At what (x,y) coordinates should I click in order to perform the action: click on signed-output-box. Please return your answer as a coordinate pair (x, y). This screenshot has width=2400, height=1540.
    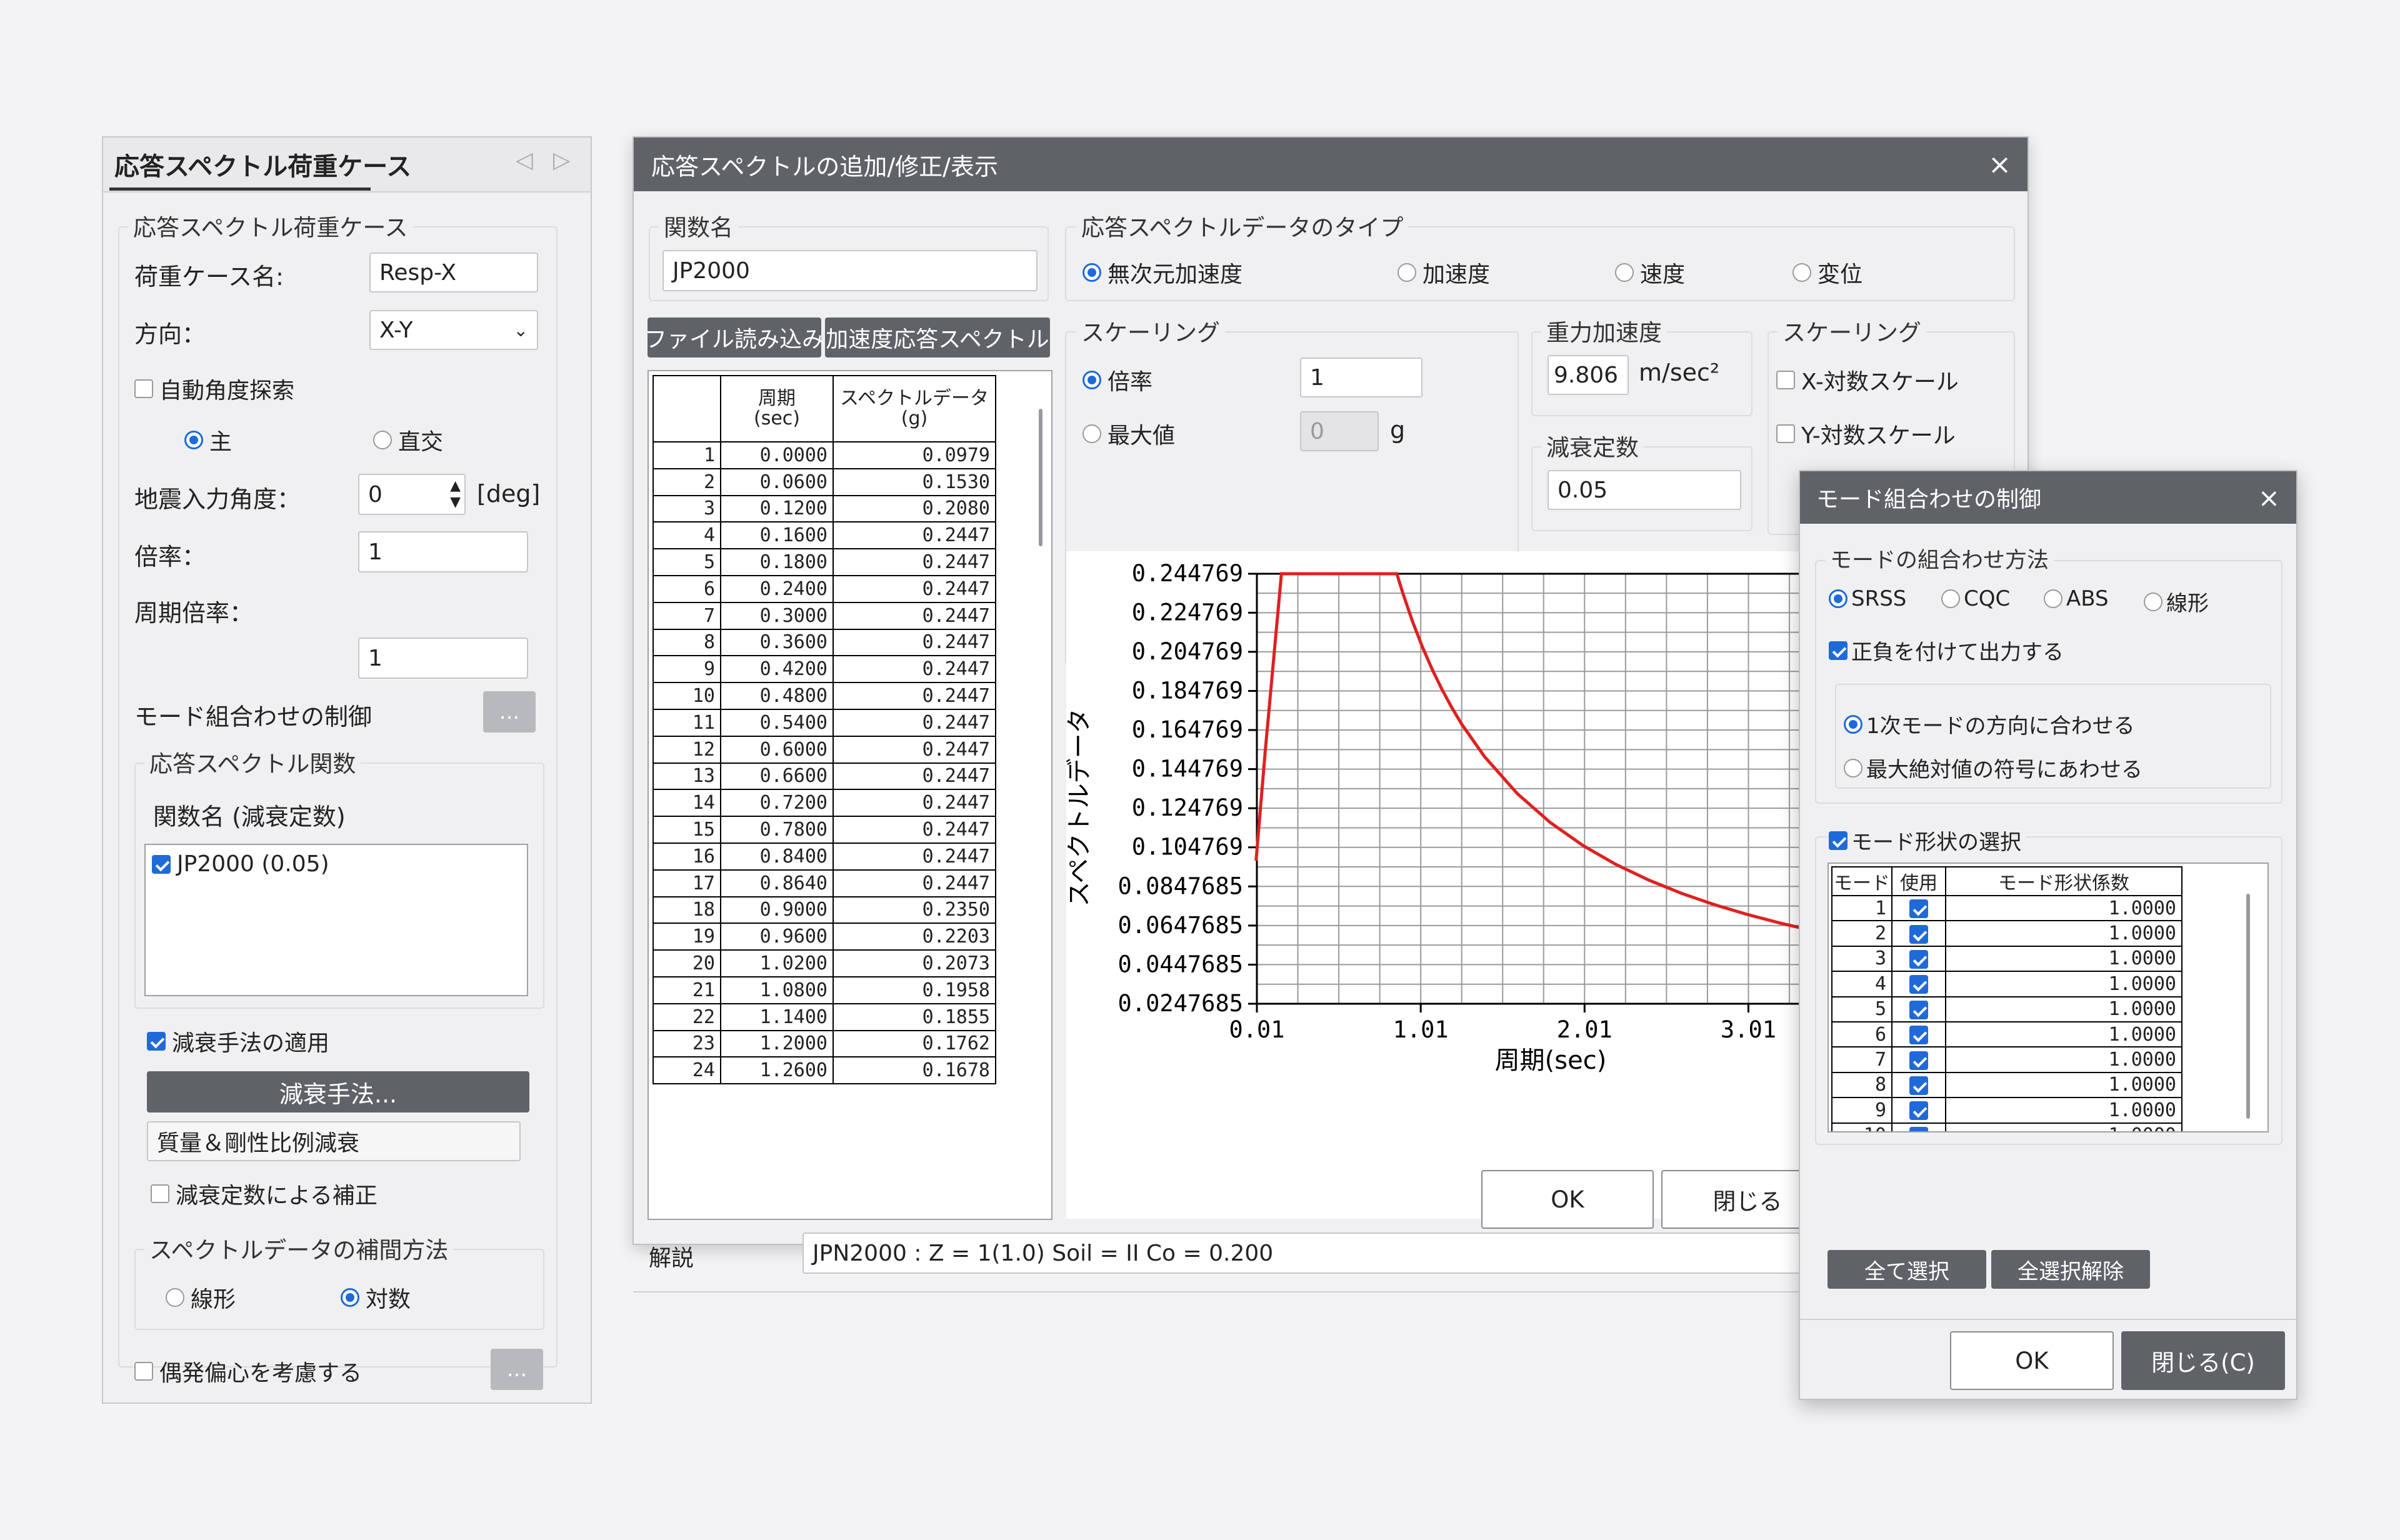
    Looking at the image, I should click on (1839, 650).